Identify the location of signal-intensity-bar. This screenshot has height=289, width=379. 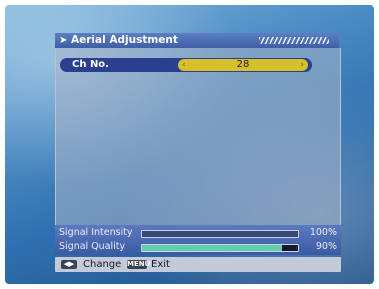
(220, 234).